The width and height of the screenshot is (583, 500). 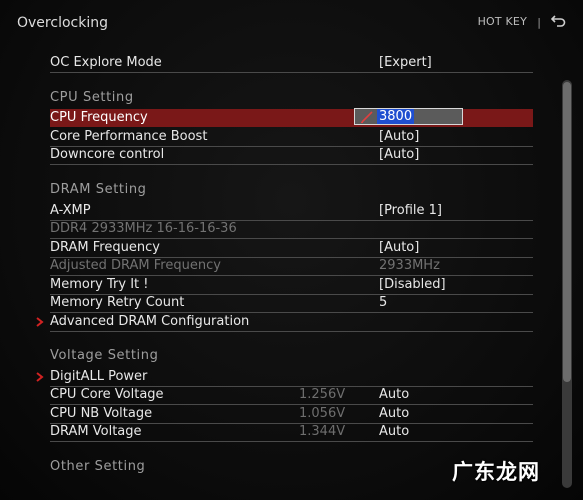 What do you see at coordinates (117, 302) in the screenshot?
I see `setting-label: Memory Retry Count` at bounding box center [117, 302].